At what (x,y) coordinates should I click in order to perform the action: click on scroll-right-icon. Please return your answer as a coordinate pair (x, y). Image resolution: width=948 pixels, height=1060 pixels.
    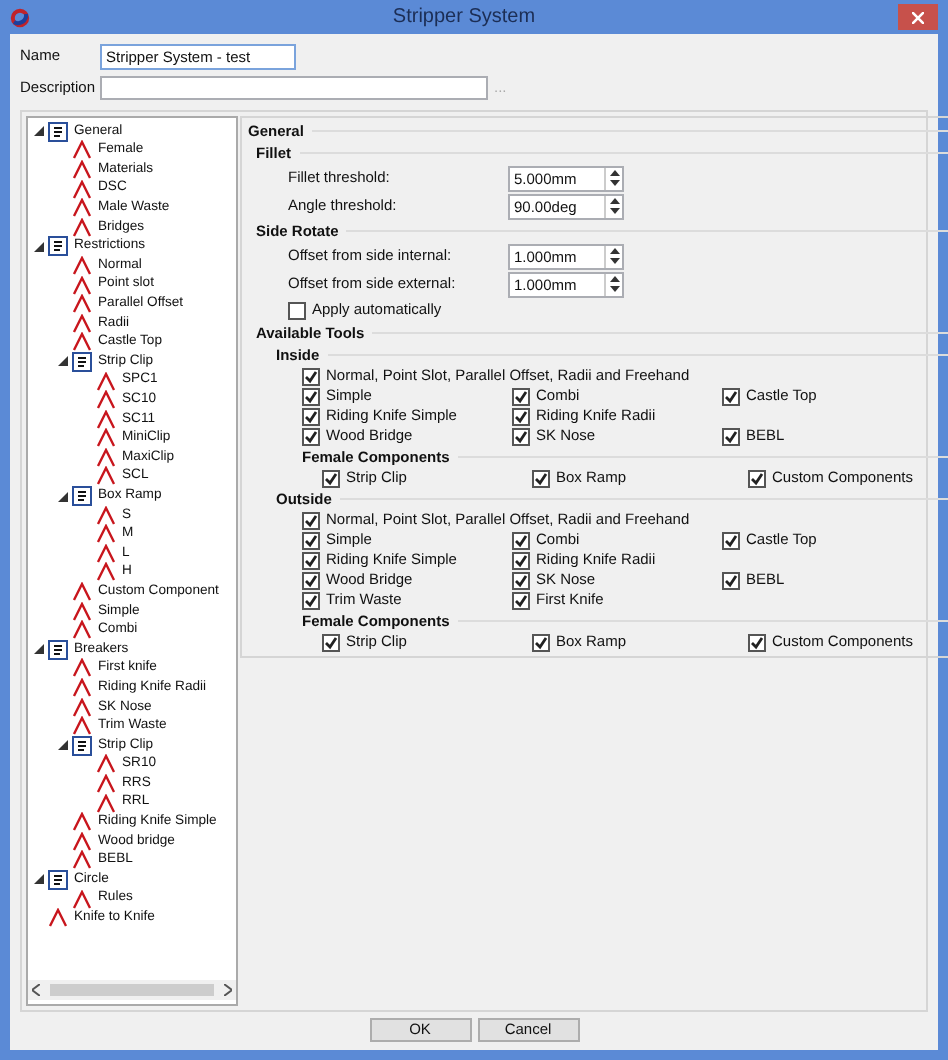
    Looking at the image, I should click on (228, 990).